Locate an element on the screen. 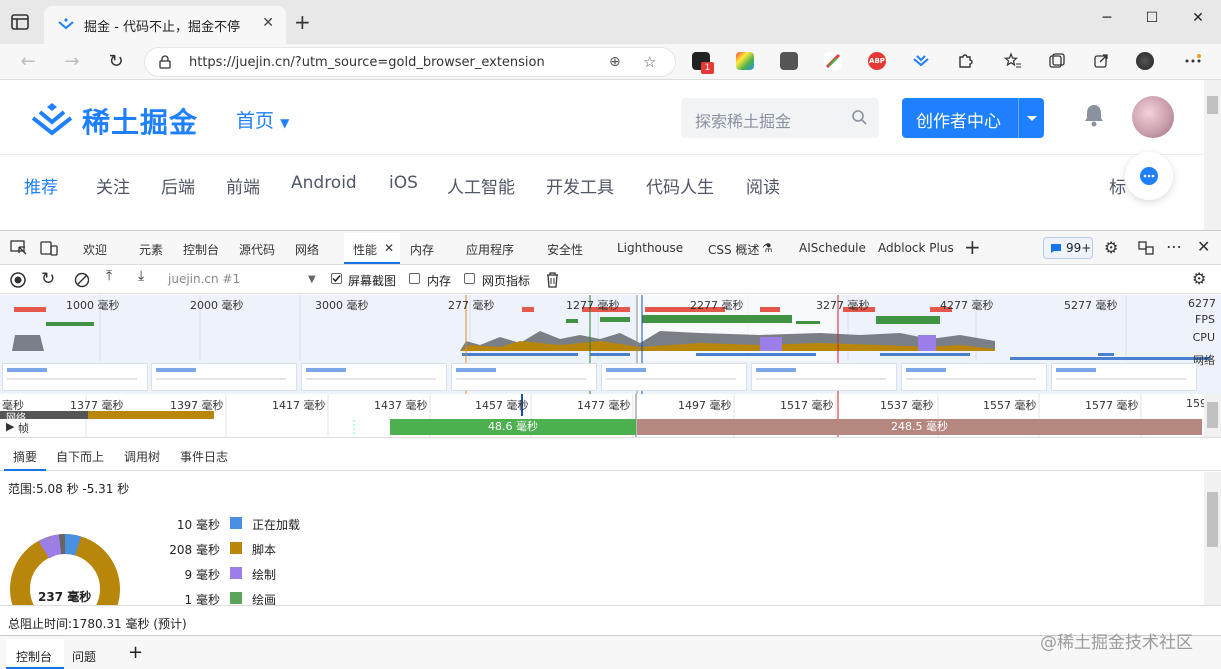 This screenshot has width=1221, height=669. tab-aischedule: AISchedule is located at coordinates (832, 248).